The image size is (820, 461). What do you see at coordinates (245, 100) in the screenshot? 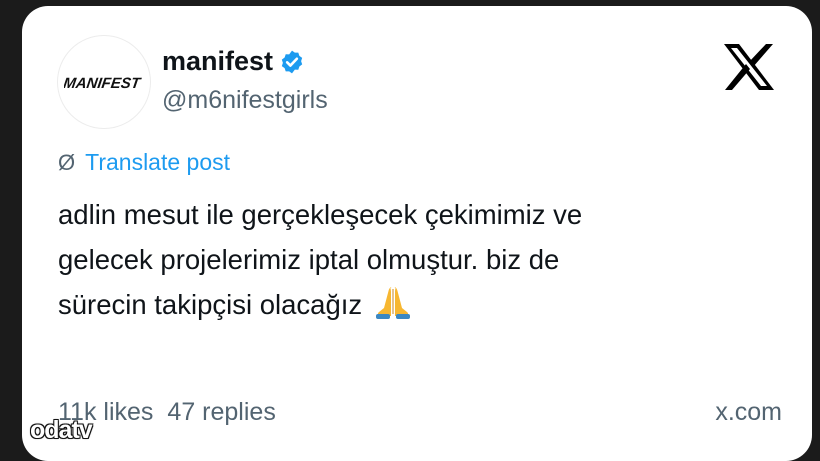
I see `user-handle: @m6nifestgirls` at bounding box center [245, 100].